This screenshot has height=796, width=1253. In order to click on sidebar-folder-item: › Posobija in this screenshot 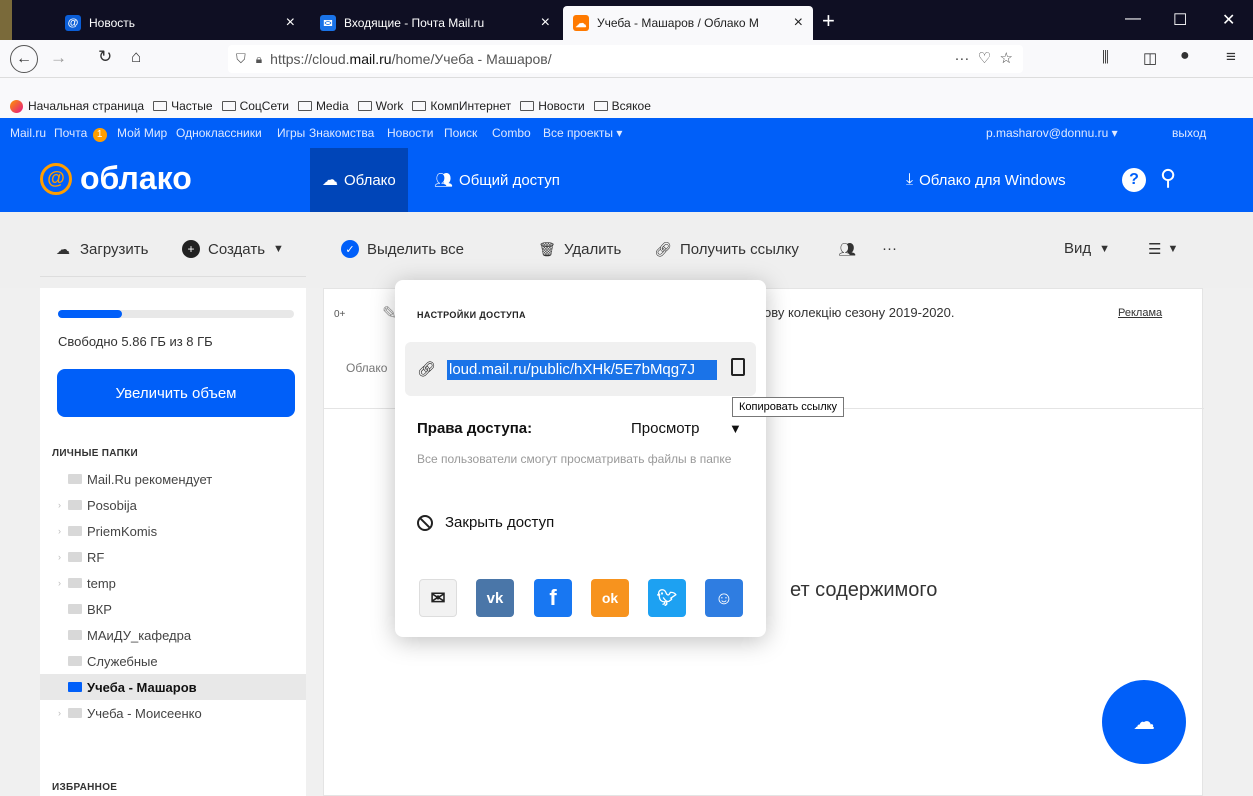, I will do `click(173, 505)`.